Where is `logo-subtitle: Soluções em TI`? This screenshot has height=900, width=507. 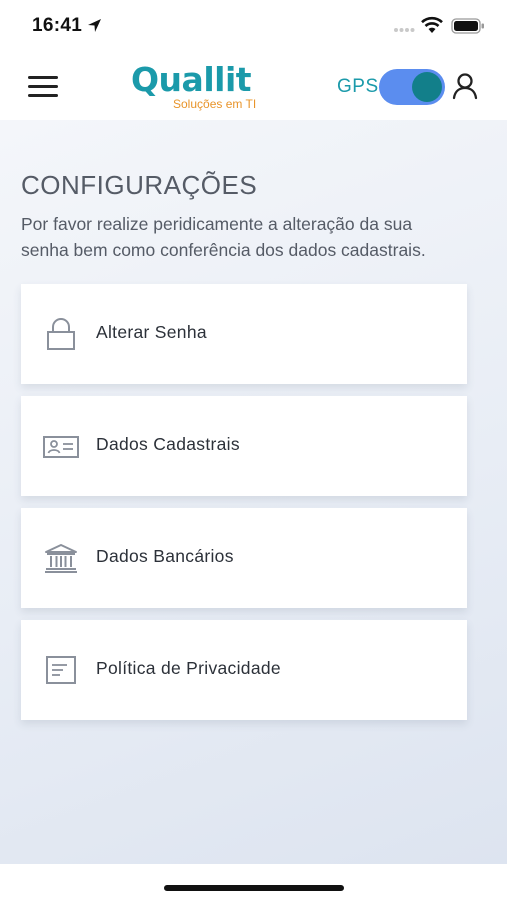 logo-subtitle: Soluções em TI is located at coordinates (215, 104).